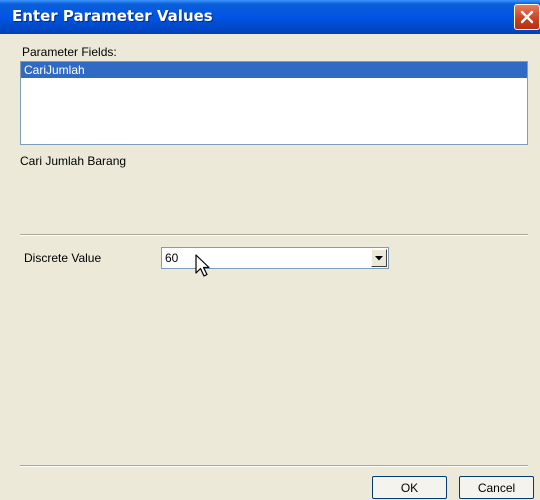 This screenshot has height=500, width=540. What do you see at coordinates (69, 52) in the screenshot?
I see `parameter-fields-label: Parameter Fields:` at bounding box center [69, 52].